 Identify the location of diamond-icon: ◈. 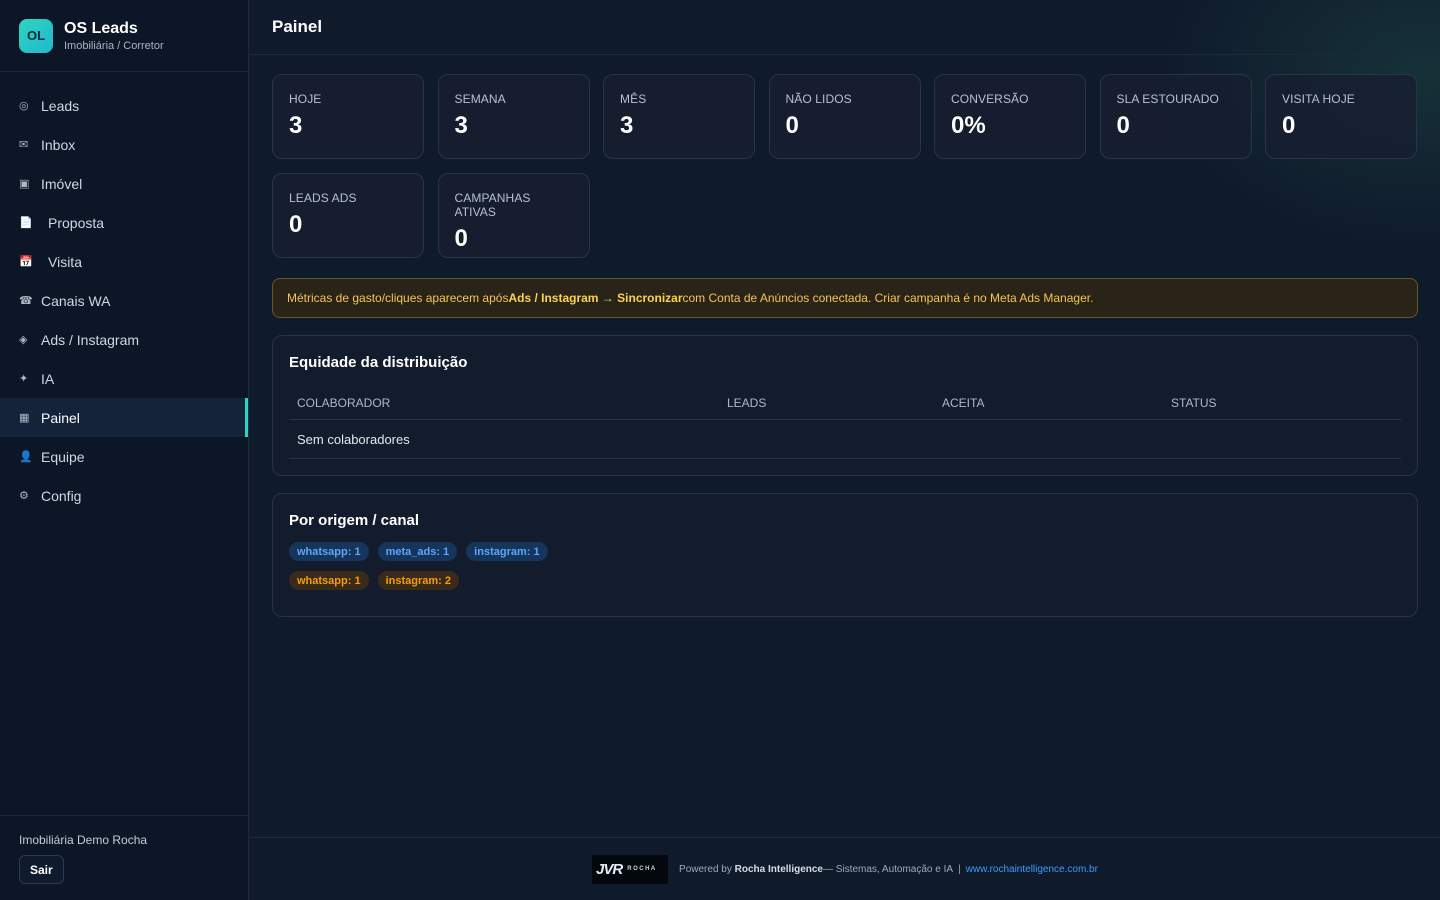
(23, 340).